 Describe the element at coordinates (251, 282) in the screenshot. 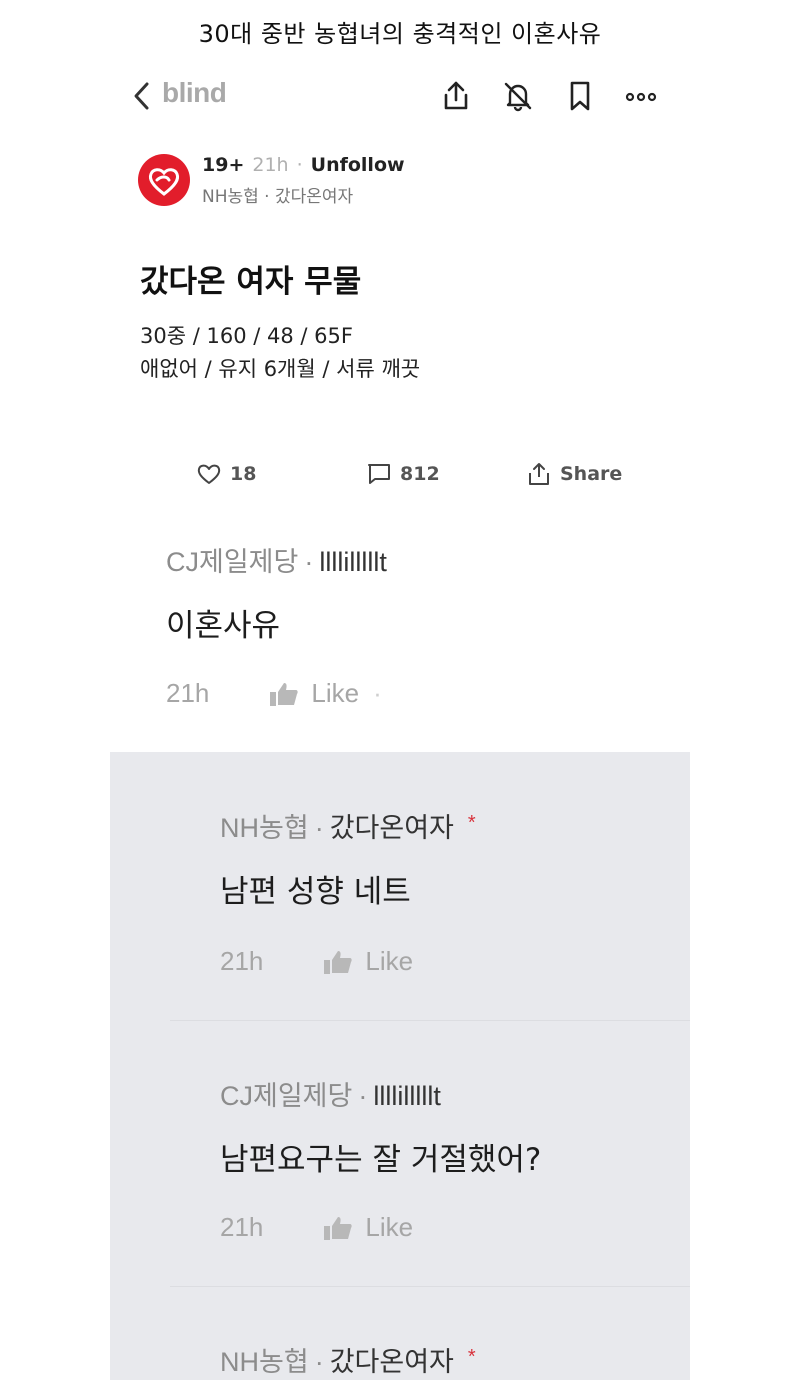

I see `post-title: 갔다온 여자 무물` at that location.